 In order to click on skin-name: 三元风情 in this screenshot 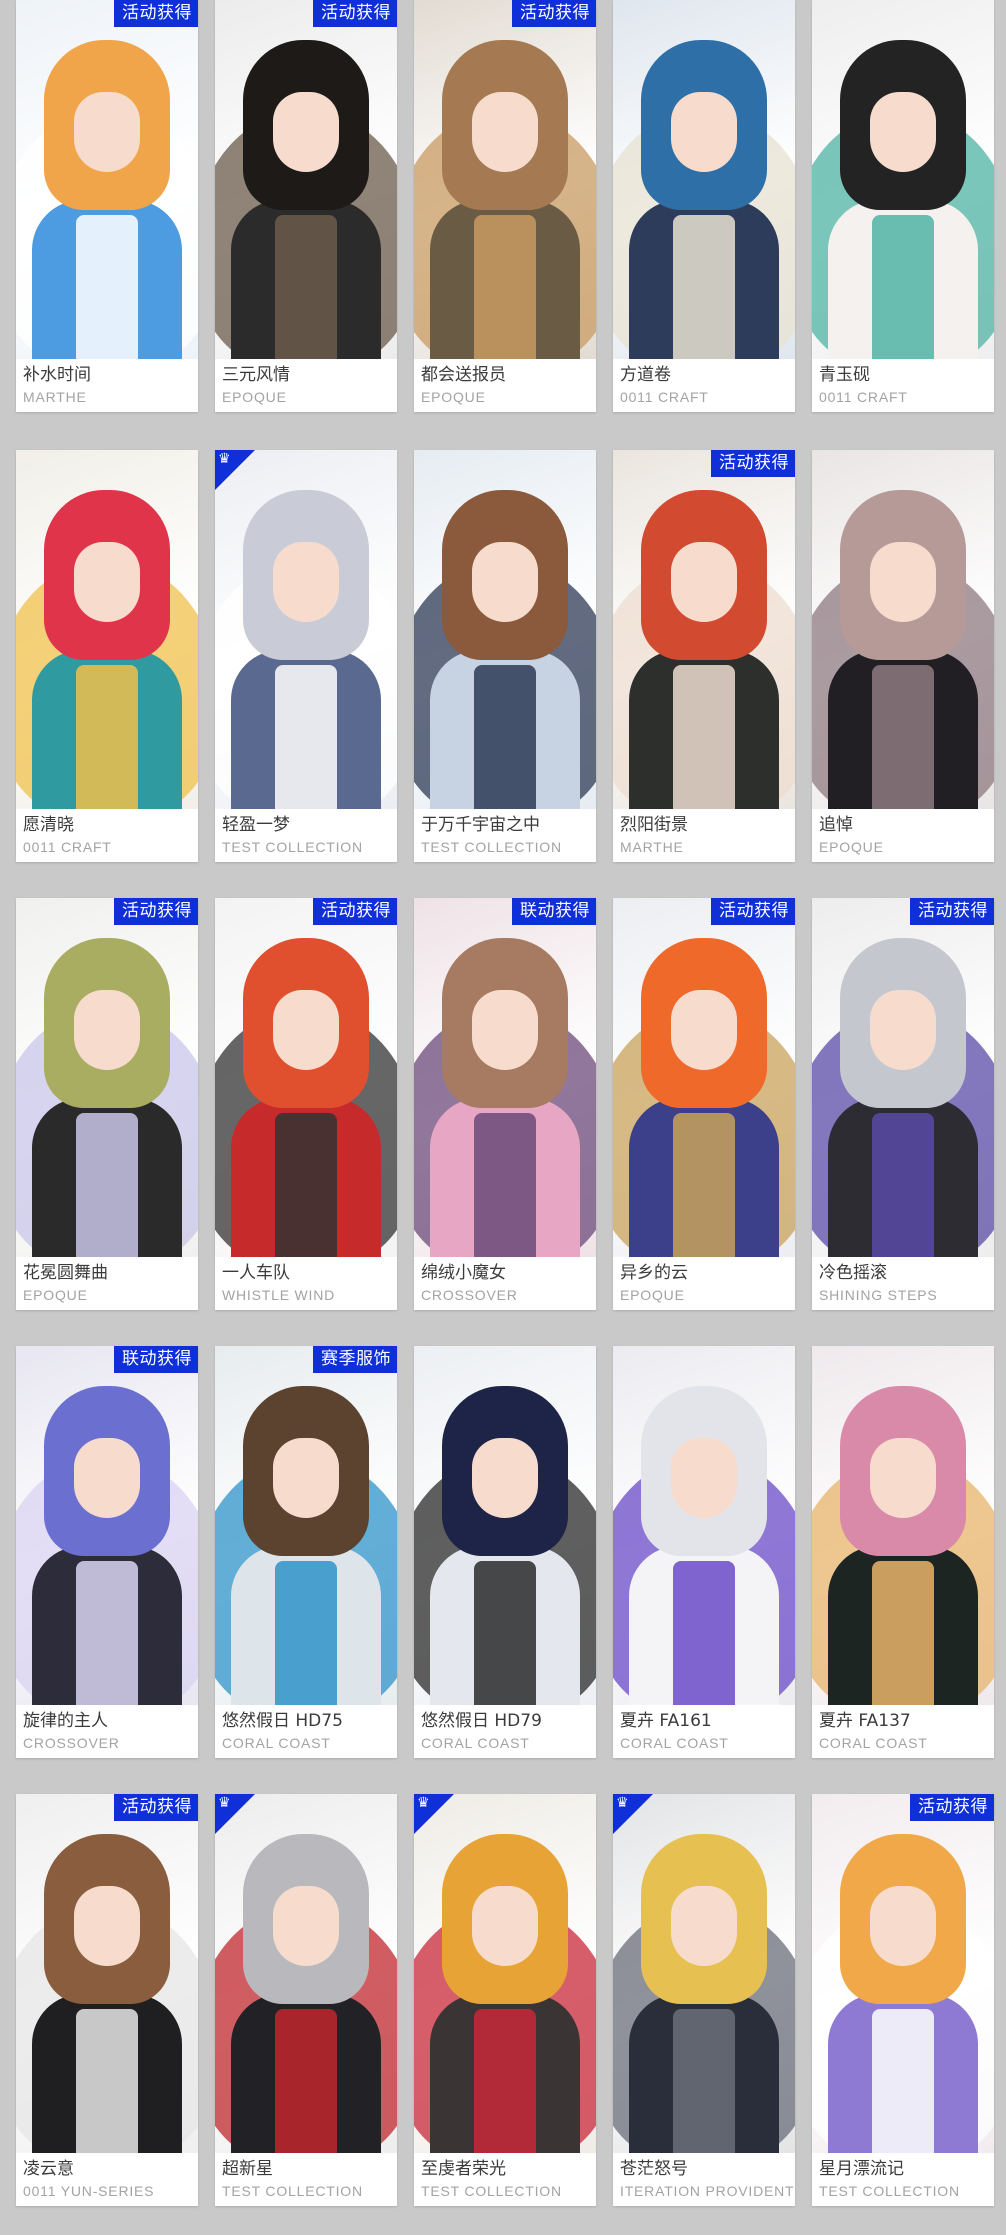, I will do `click(256, 375)`.